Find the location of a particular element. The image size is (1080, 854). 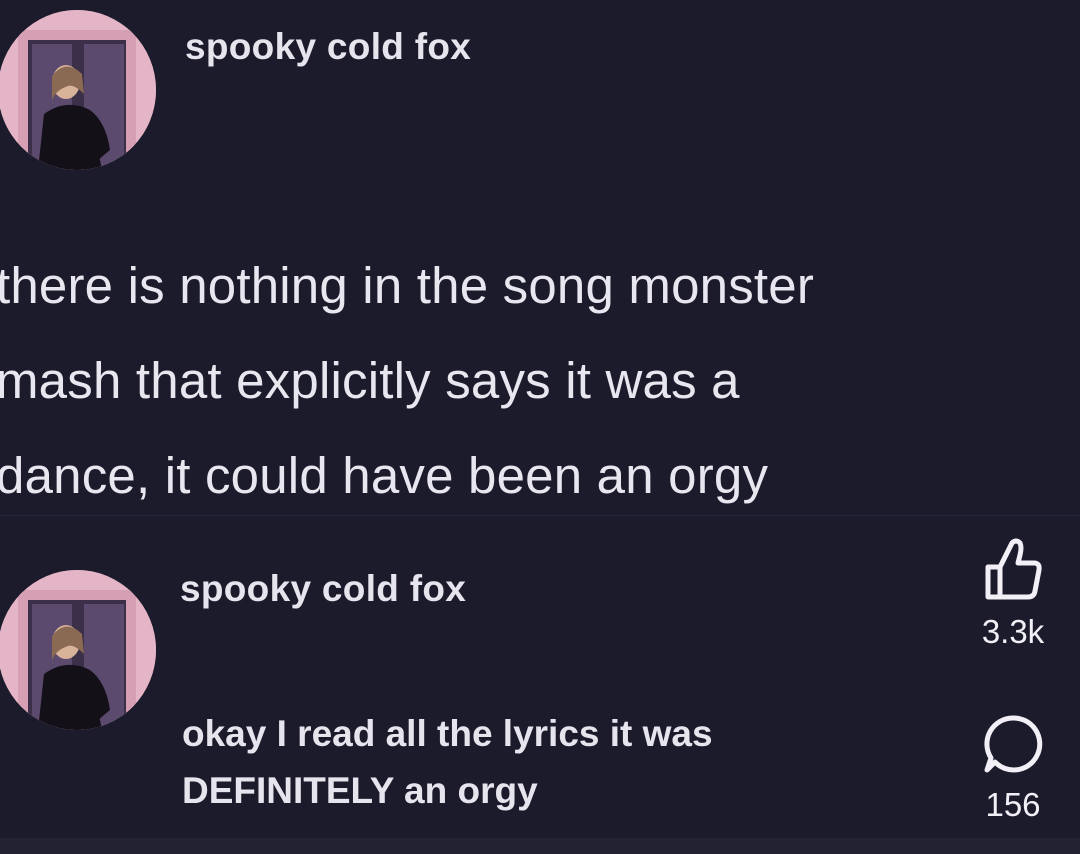

post-username: spooky cold fox is located at coordinates (328, 47).